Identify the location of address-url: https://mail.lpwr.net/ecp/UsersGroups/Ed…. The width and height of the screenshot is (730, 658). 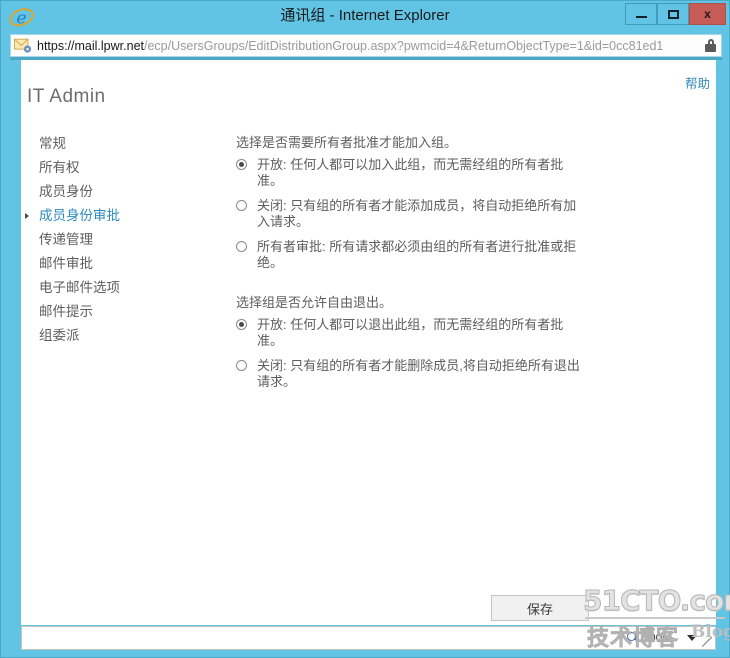
(371, 46).